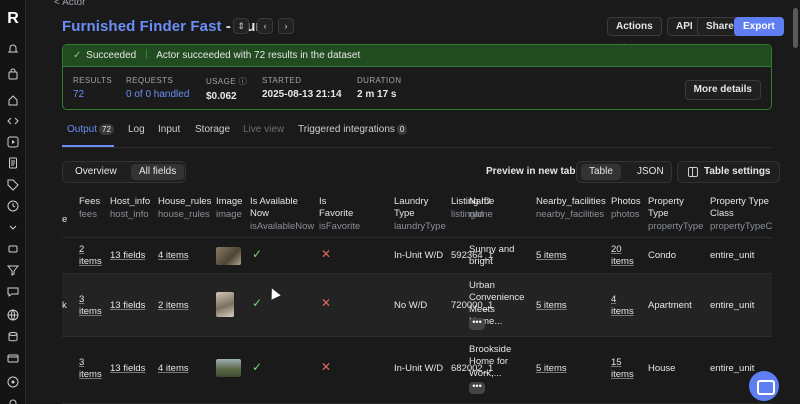 The height and width of the screenshot is (404, 800). I want to click on requests-link: 0 of 0 handled, so click(157, 94).